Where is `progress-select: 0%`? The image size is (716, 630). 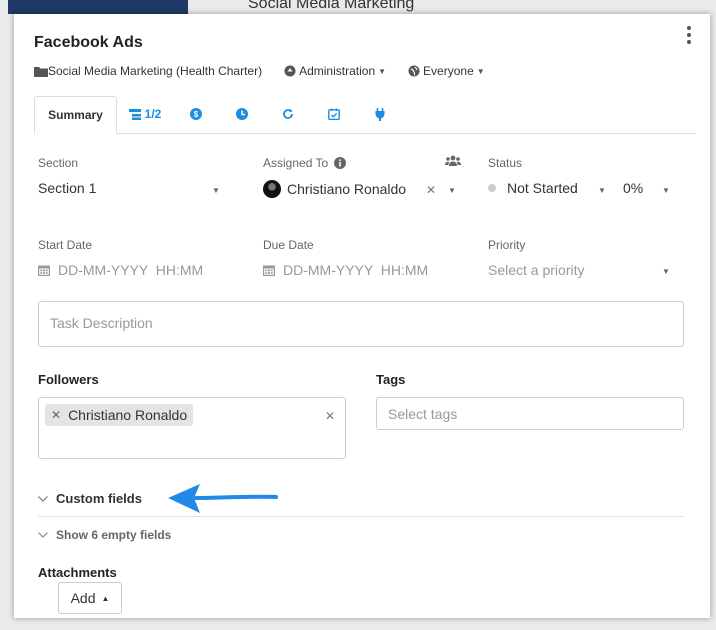 progress-select: 0% is located at coordinates (633, 188).